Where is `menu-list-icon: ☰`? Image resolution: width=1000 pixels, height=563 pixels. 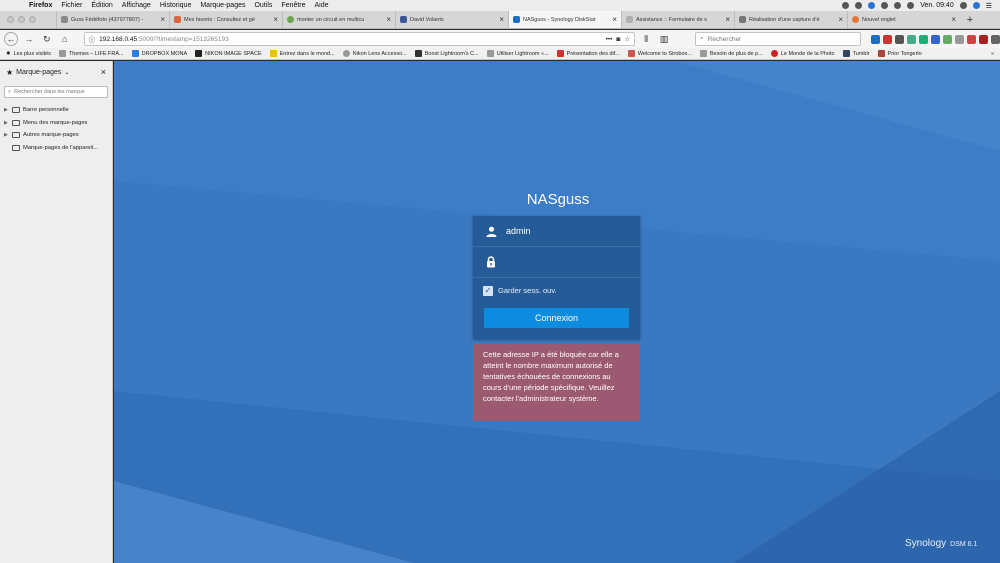
menu-list-icon: ☰ is located at coordinates (989, 6).